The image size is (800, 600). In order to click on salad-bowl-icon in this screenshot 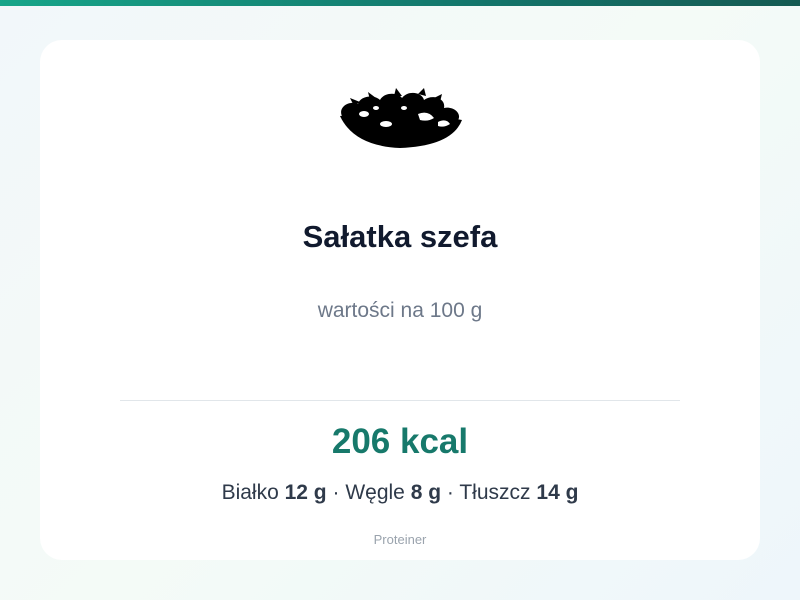, I will do `click(401, 118)`.